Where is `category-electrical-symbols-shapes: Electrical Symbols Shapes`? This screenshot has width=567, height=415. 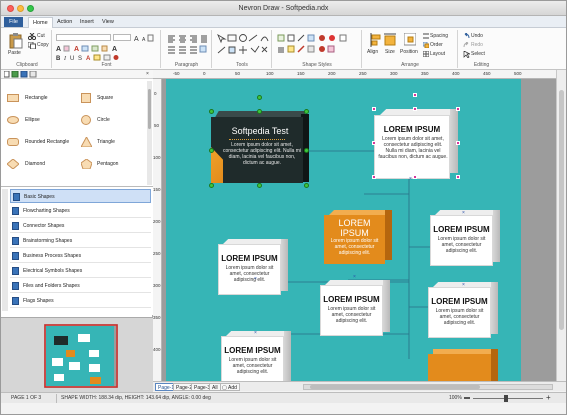
category-electrical-symbols-shapes: Electrical Symbols Shapes is located at coordinates (80, 271).